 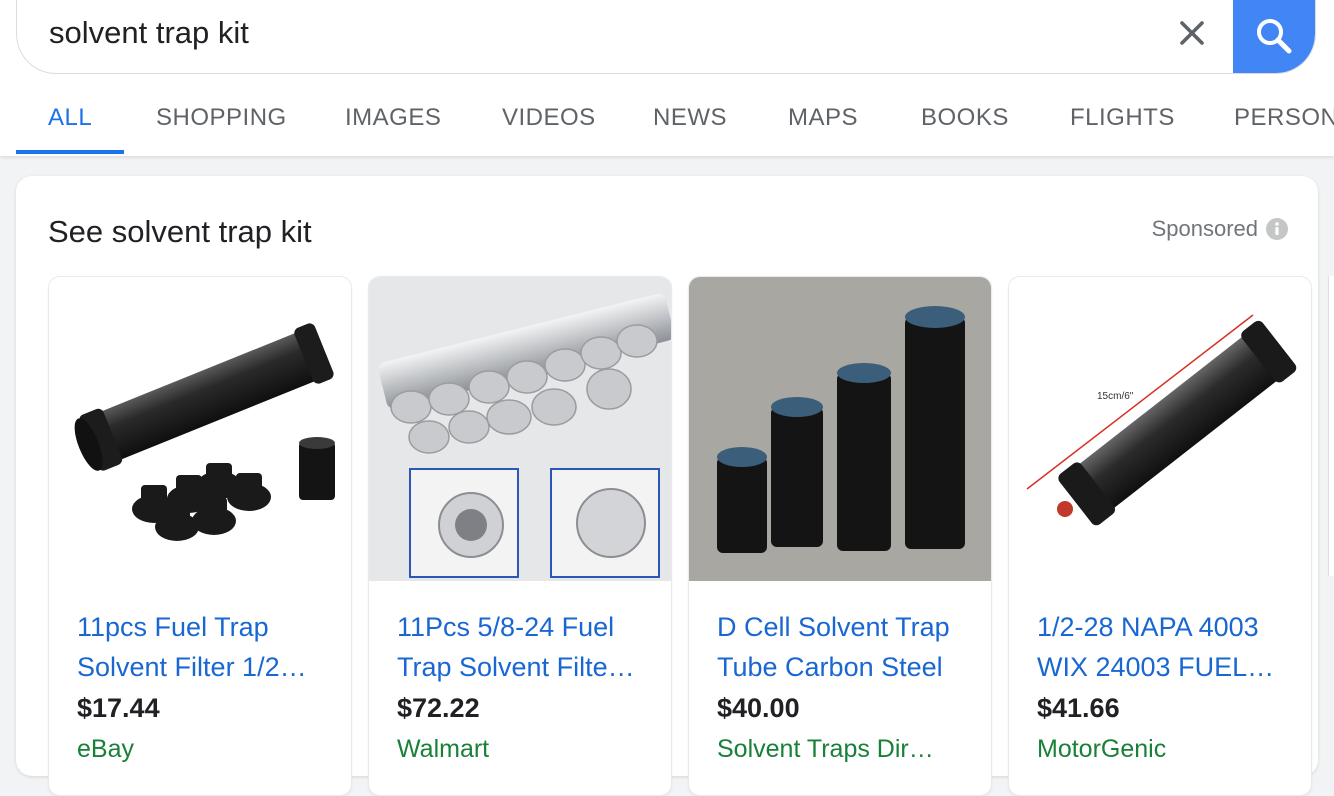 I want to click on product-price: $40.00, so click(x=758, y=708).